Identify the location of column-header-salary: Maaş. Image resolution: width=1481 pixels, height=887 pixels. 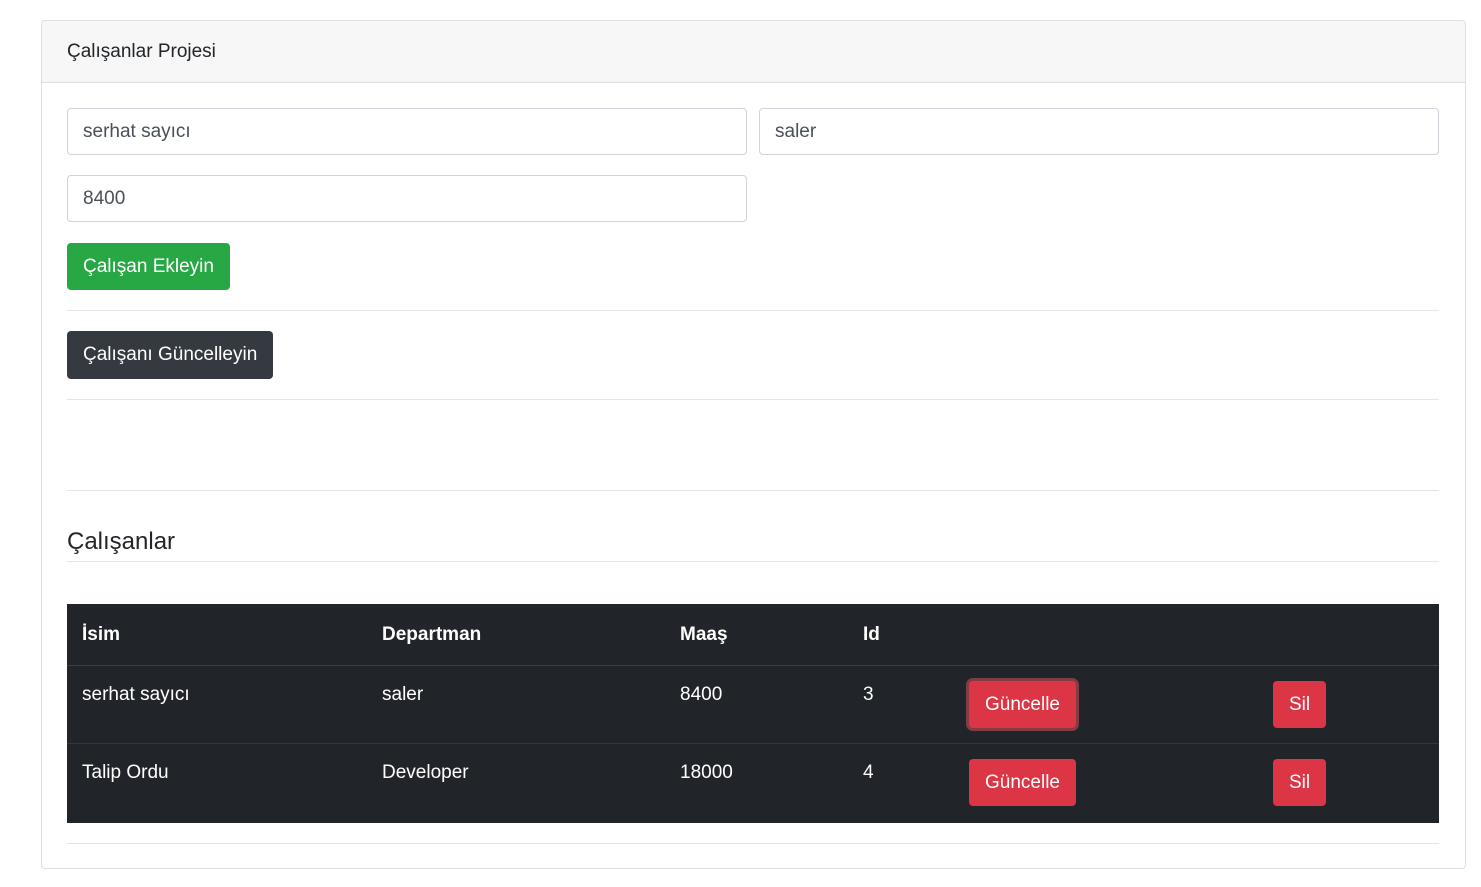
(704, 634).